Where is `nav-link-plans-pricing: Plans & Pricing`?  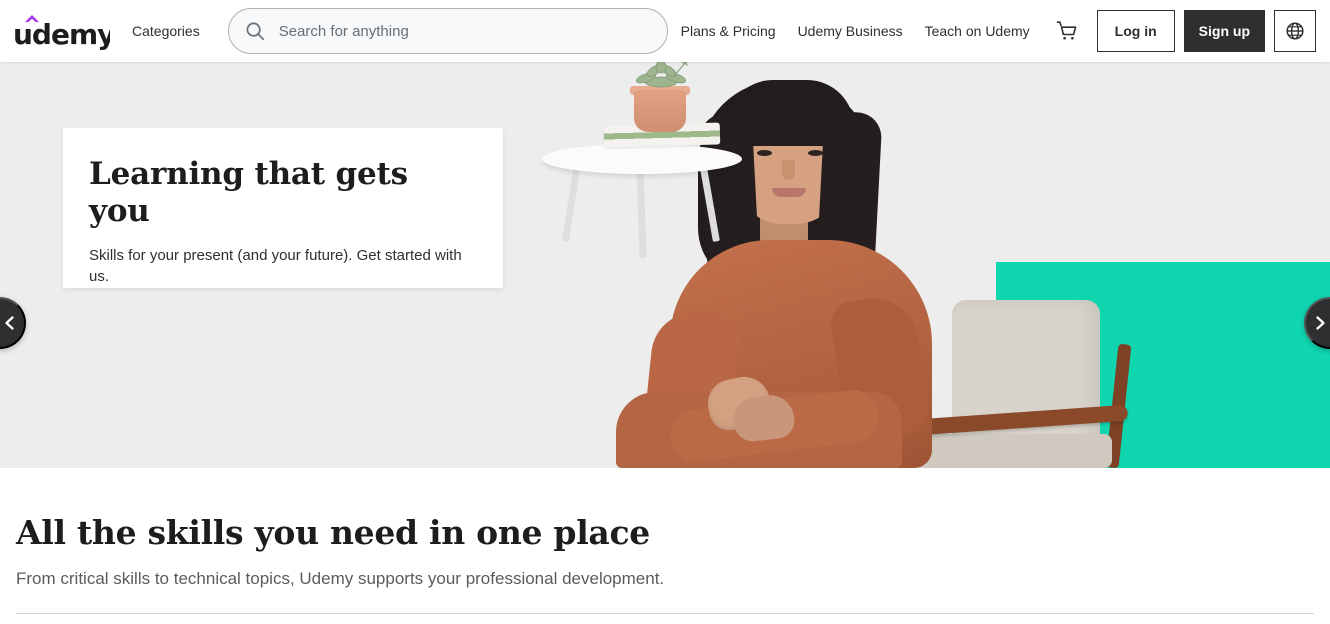 nav-link-plans-pricing: Plans & Pricing is located at coordinates (728, 31).